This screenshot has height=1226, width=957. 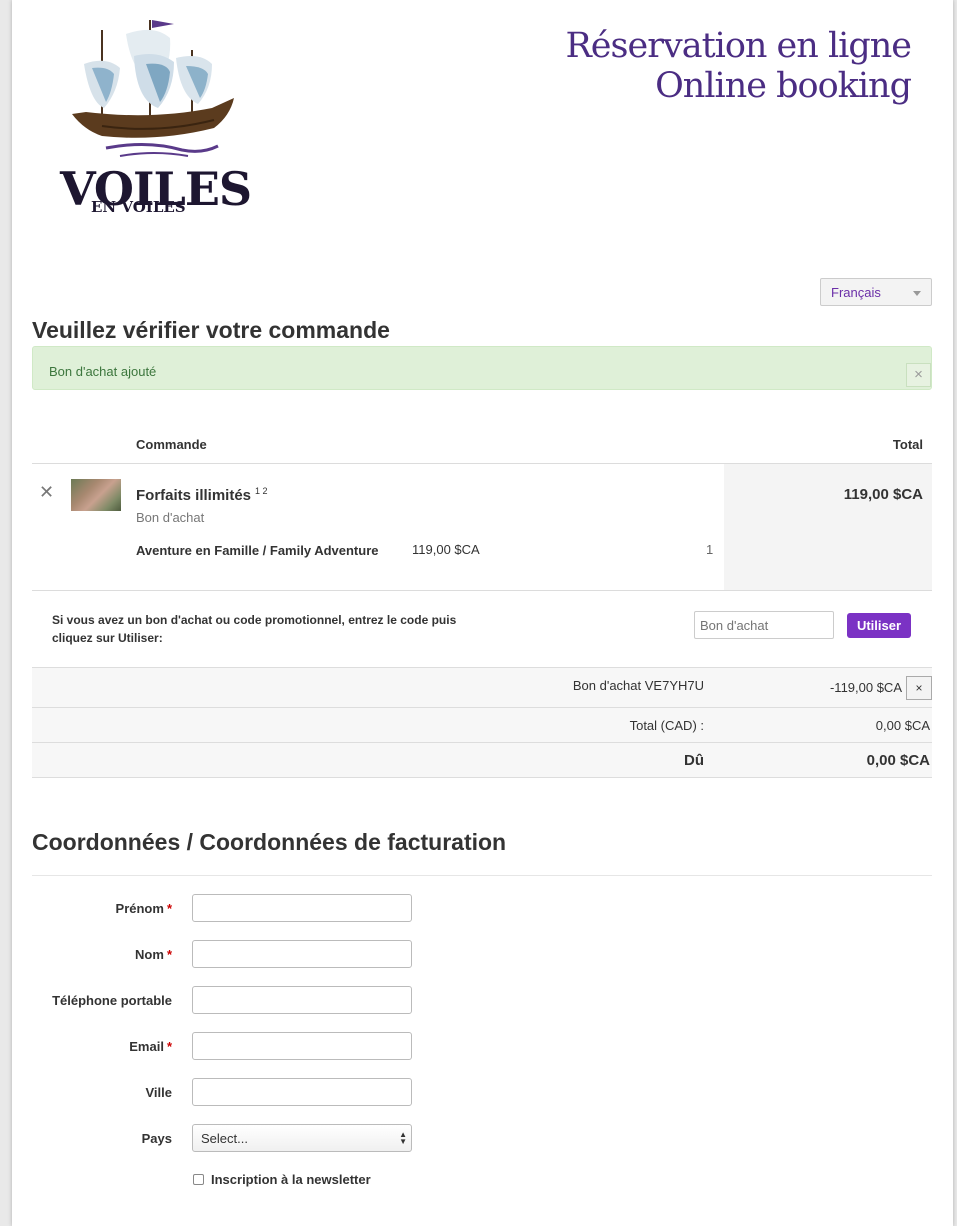 What do you see at coordinates (302, 908) in the screenshot?
I see `first-name-input` at bounding box center [302, 908].